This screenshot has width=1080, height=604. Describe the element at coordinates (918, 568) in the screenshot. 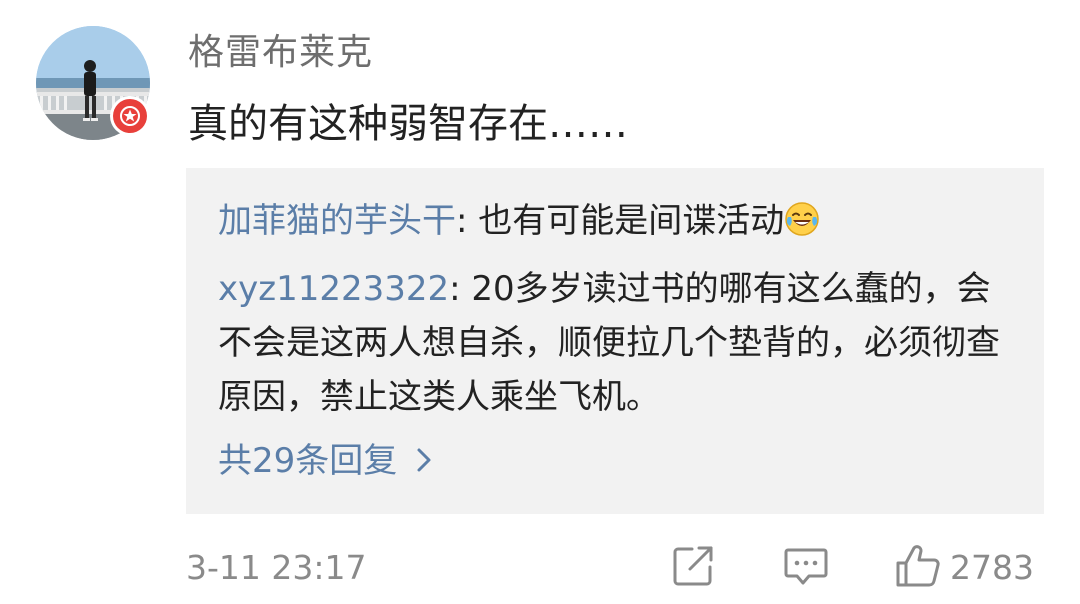

I see `thumbs-up-icon` at that location.